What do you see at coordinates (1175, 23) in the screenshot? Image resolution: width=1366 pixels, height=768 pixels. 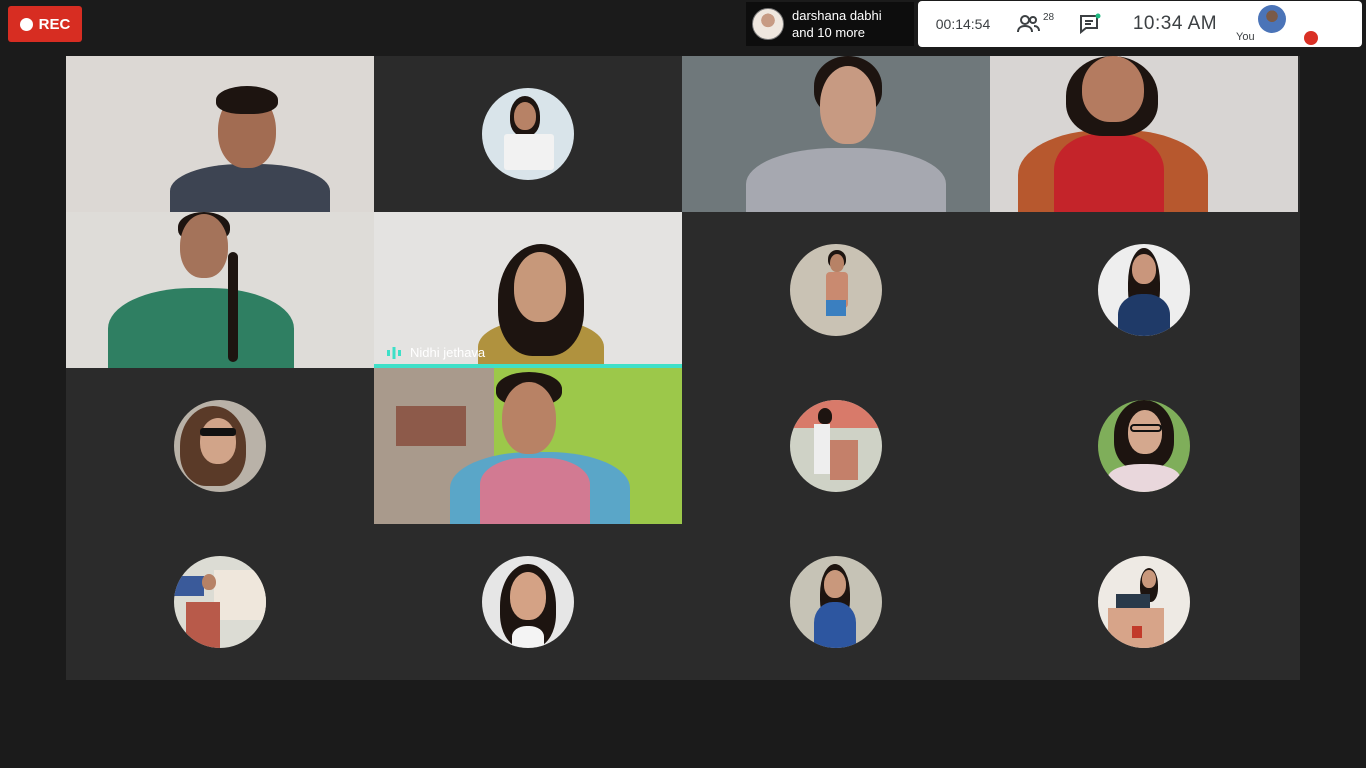 I see `clock: 10:34 AM` at bounding box center [1175, 23].